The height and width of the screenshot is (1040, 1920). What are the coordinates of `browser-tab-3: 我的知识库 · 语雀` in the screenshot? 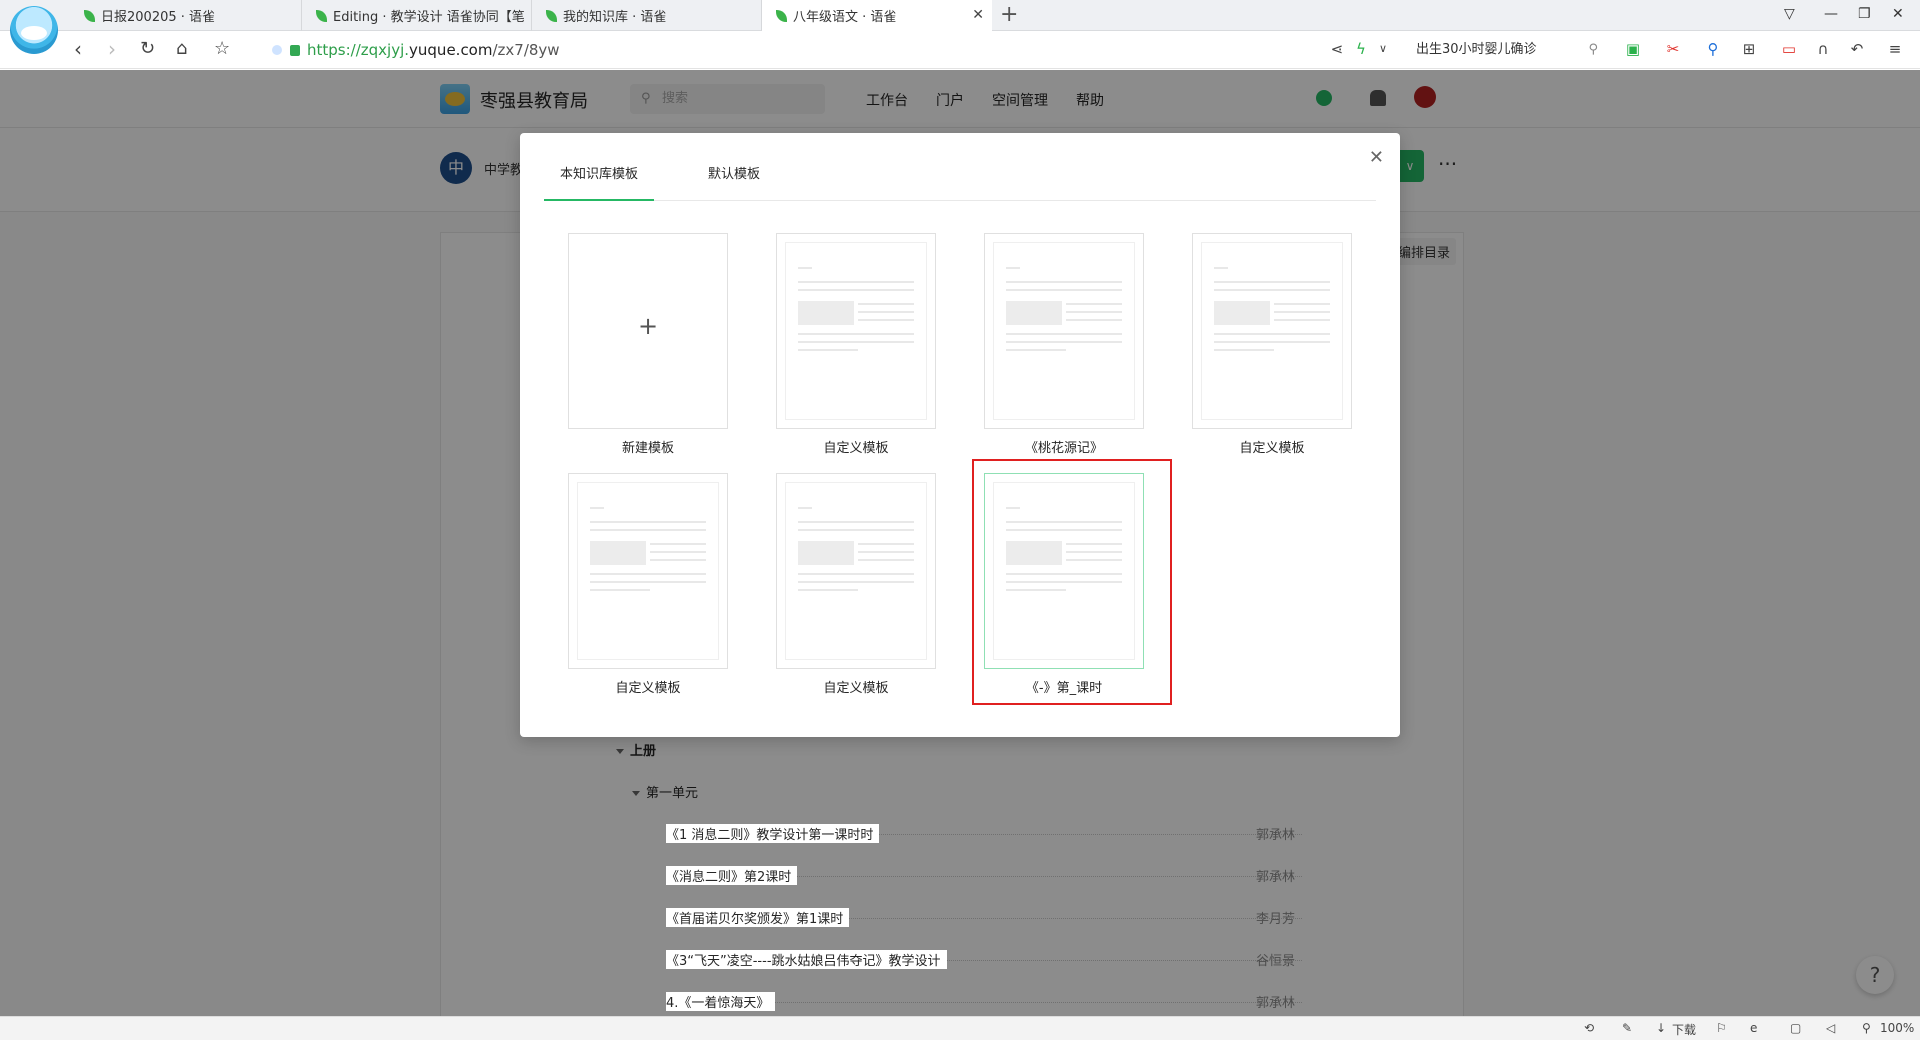 It's located at (647, 15).